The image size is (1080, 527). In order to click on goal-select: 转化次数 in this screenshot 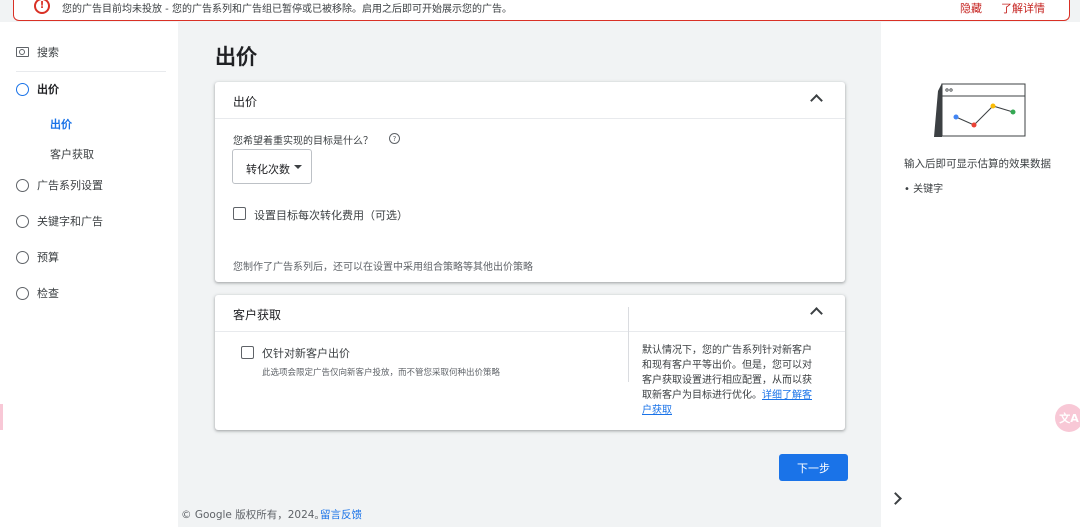, I will do `click(272, 166)`.